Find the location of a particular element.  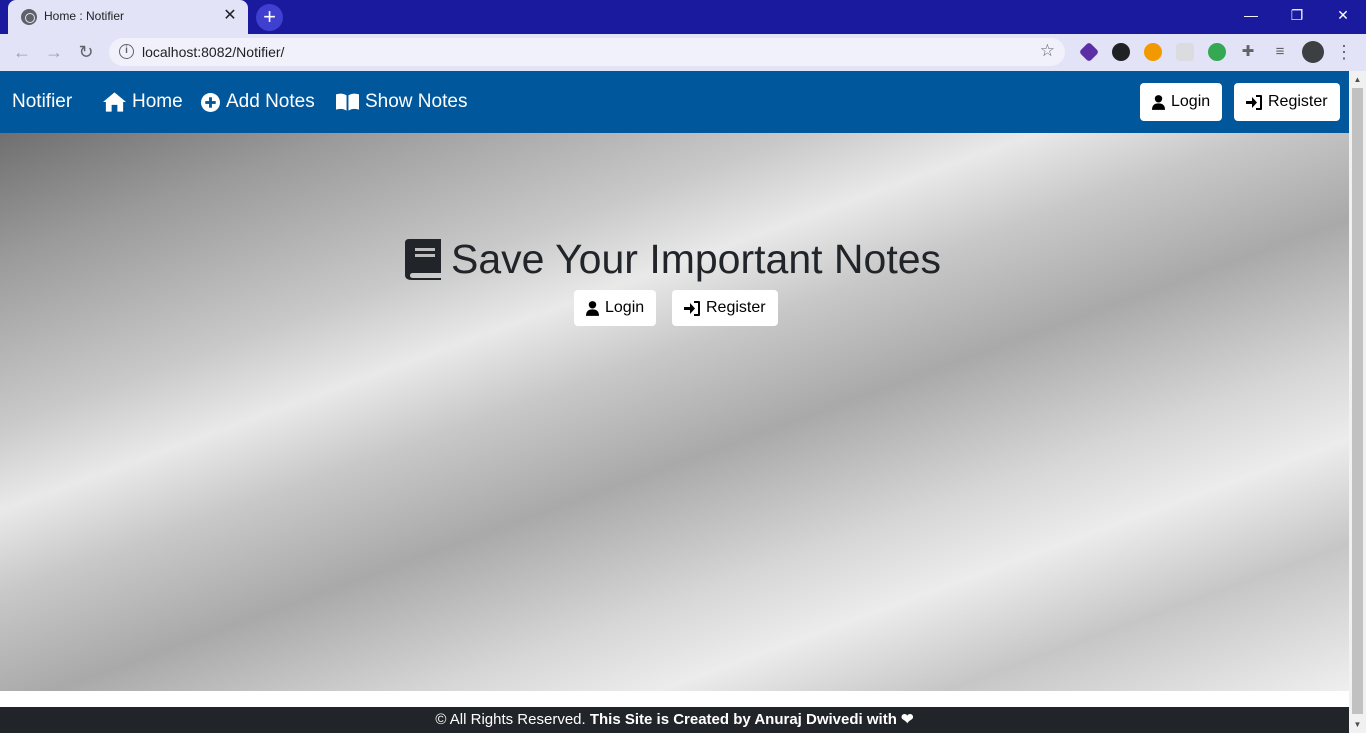

nav-show-notes-label: Show Notes is located at coordinates (416, 101).